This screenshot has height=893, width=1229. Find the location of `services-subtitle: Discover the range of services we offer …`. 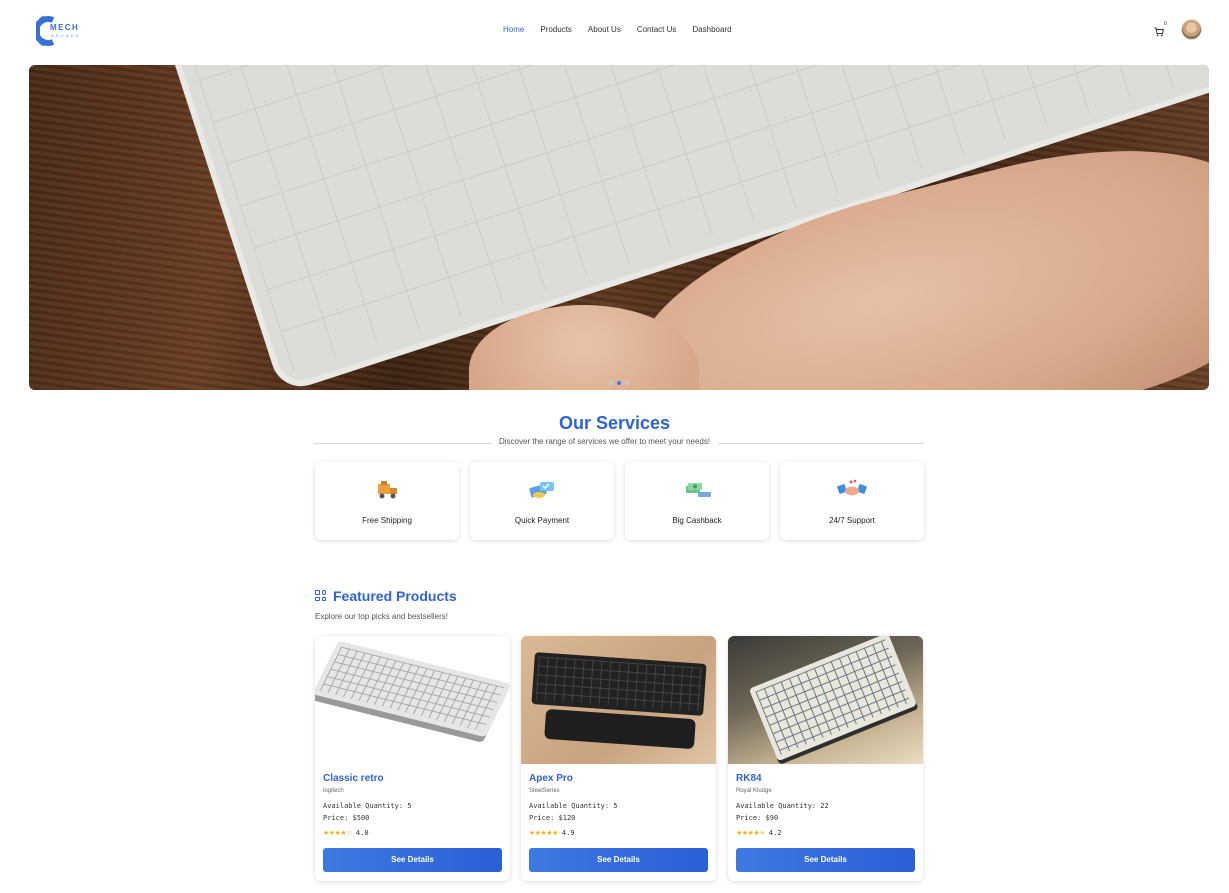

services-subtitle: Discover the range of services we offer … is located at coordinates (605, 441).